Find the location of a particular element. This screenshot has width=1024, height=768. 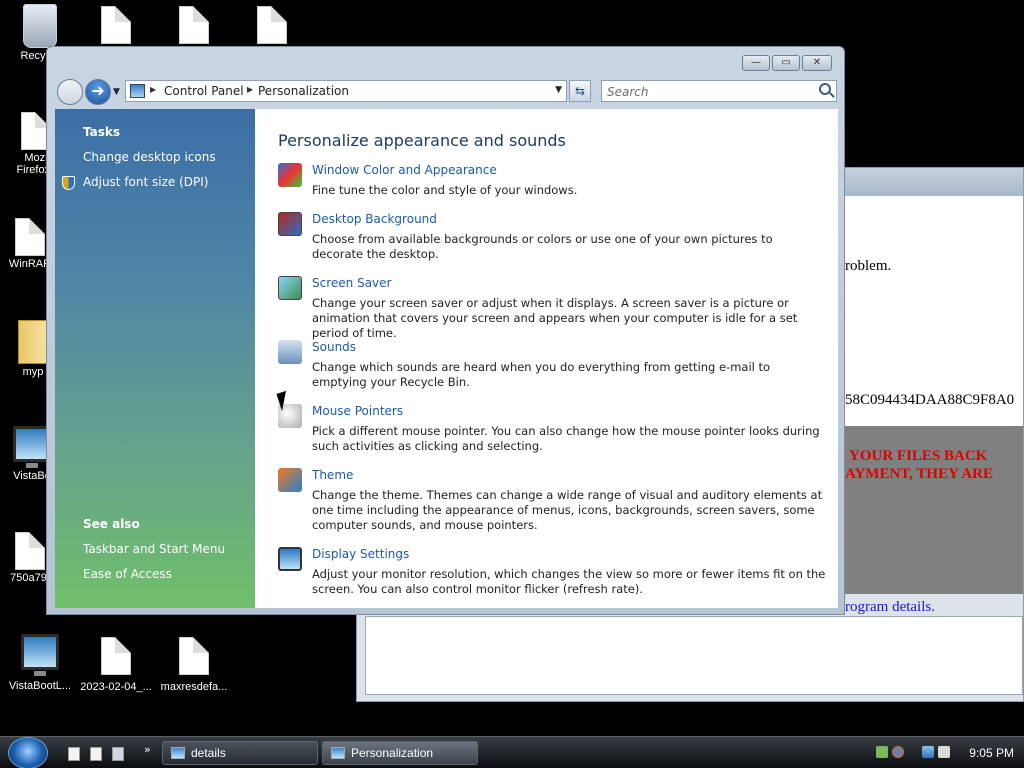

recent-pages-dropdown-icon: ▼ is located at coordinates (116, 92).